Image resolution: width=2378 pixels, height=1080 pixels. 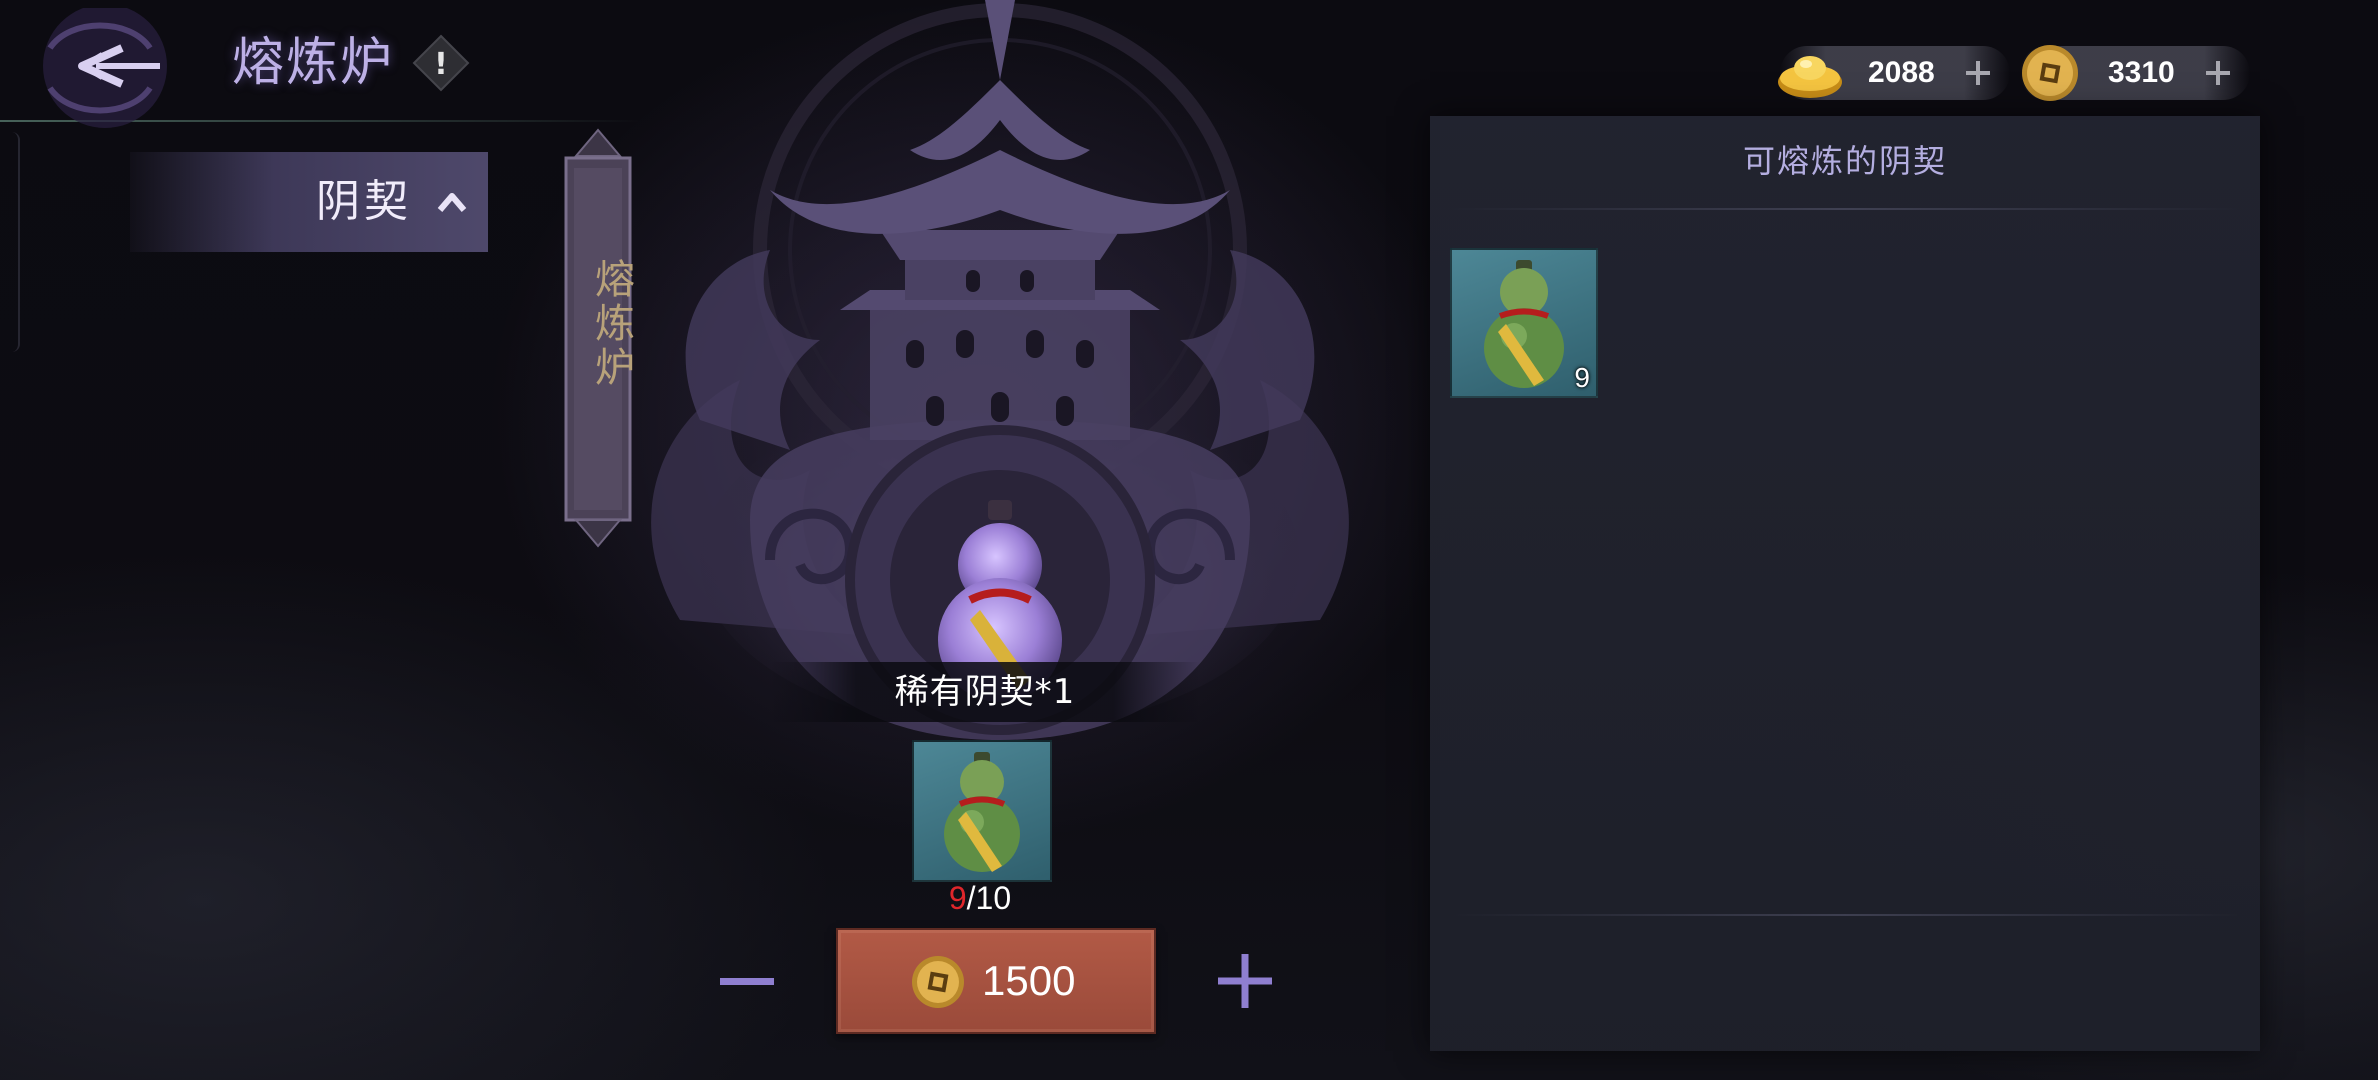 I want to click on material-slot, so click(x=982, y=811).